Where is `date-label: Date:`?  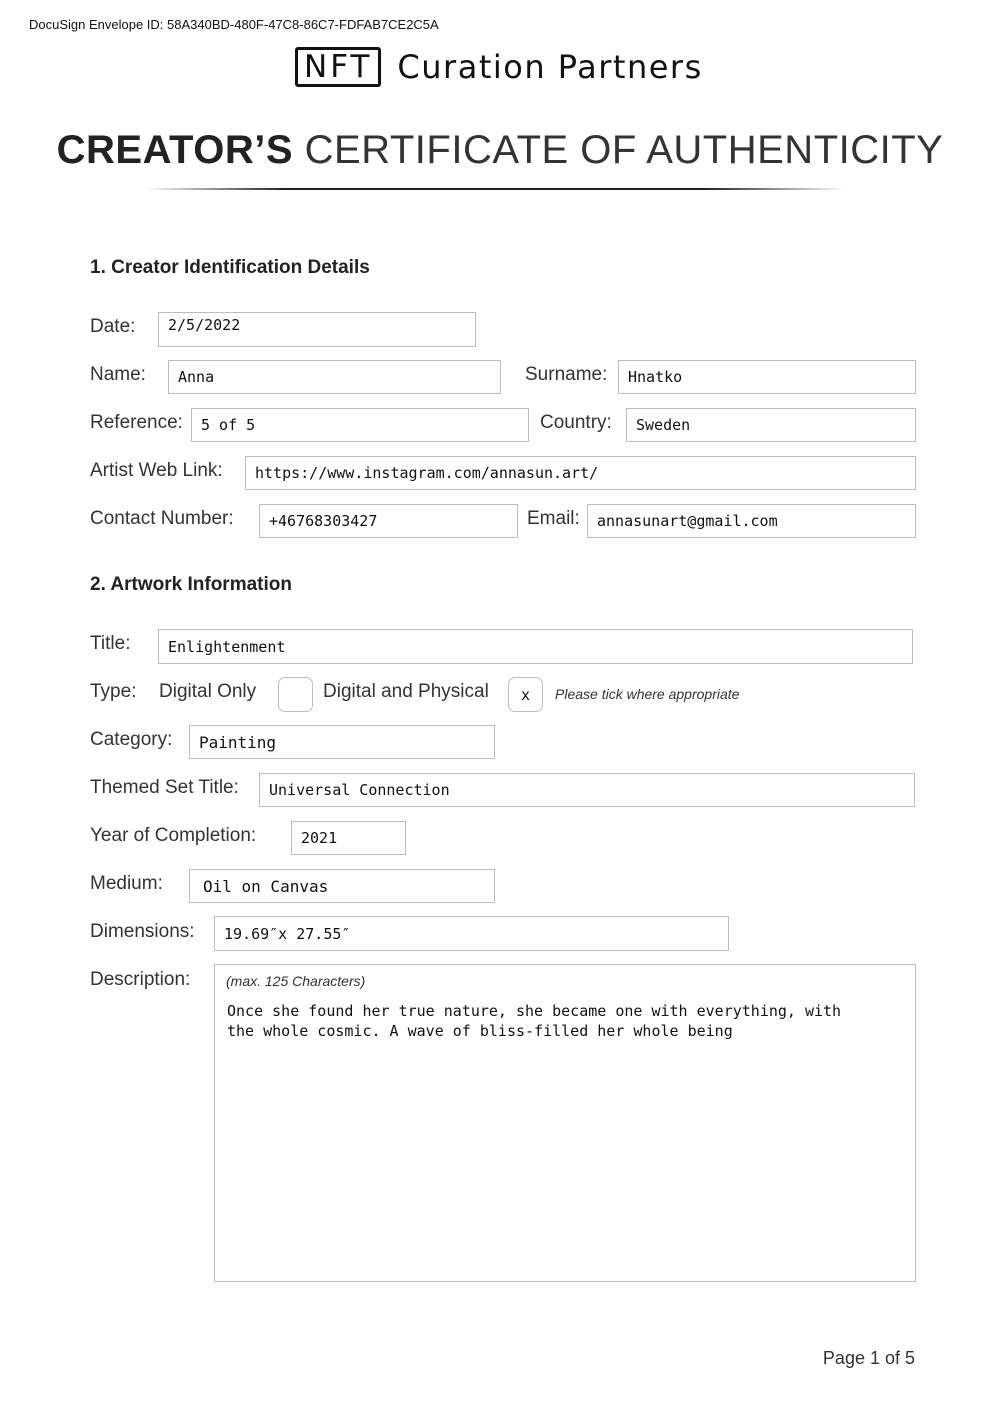 date-label: Date: is located at coordinates (113, 326).